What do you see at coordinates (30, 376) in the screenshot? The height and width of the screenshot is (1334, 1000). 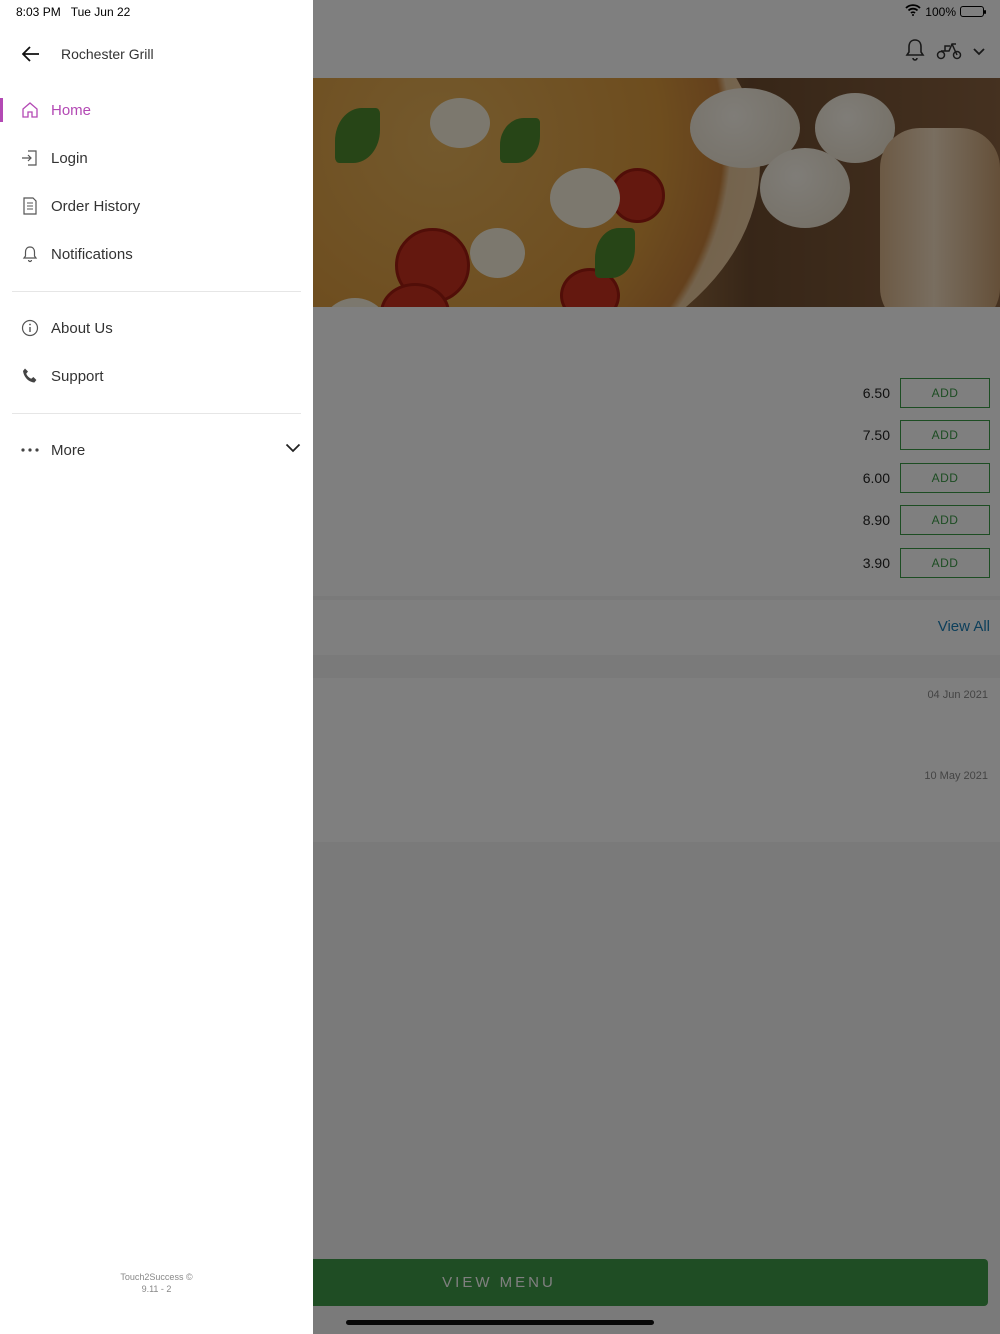 I see `phone-icon` at bounding box center [30, 376].